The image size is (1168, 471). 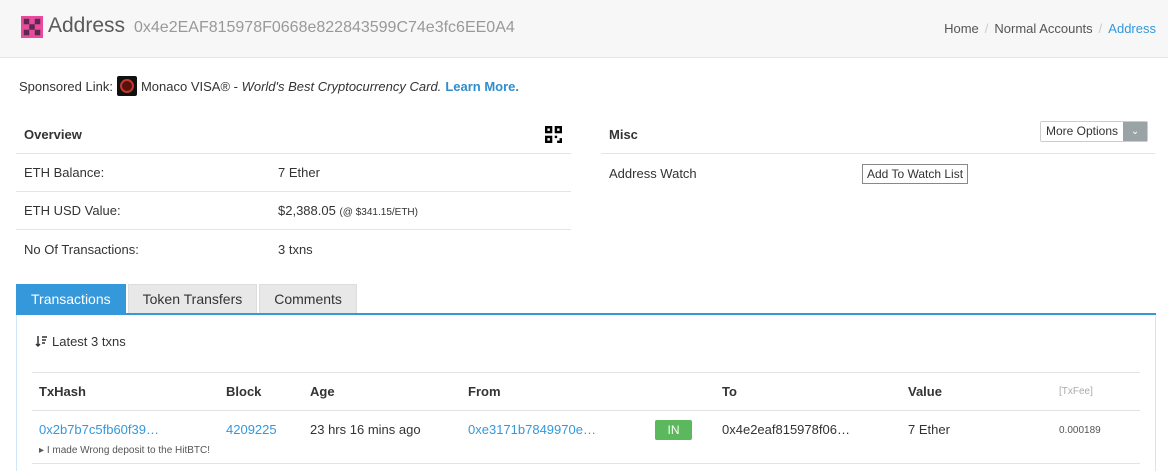 I want to click on add-to-watch-list-button: Add To Watch List, so click(x=915, y=174).